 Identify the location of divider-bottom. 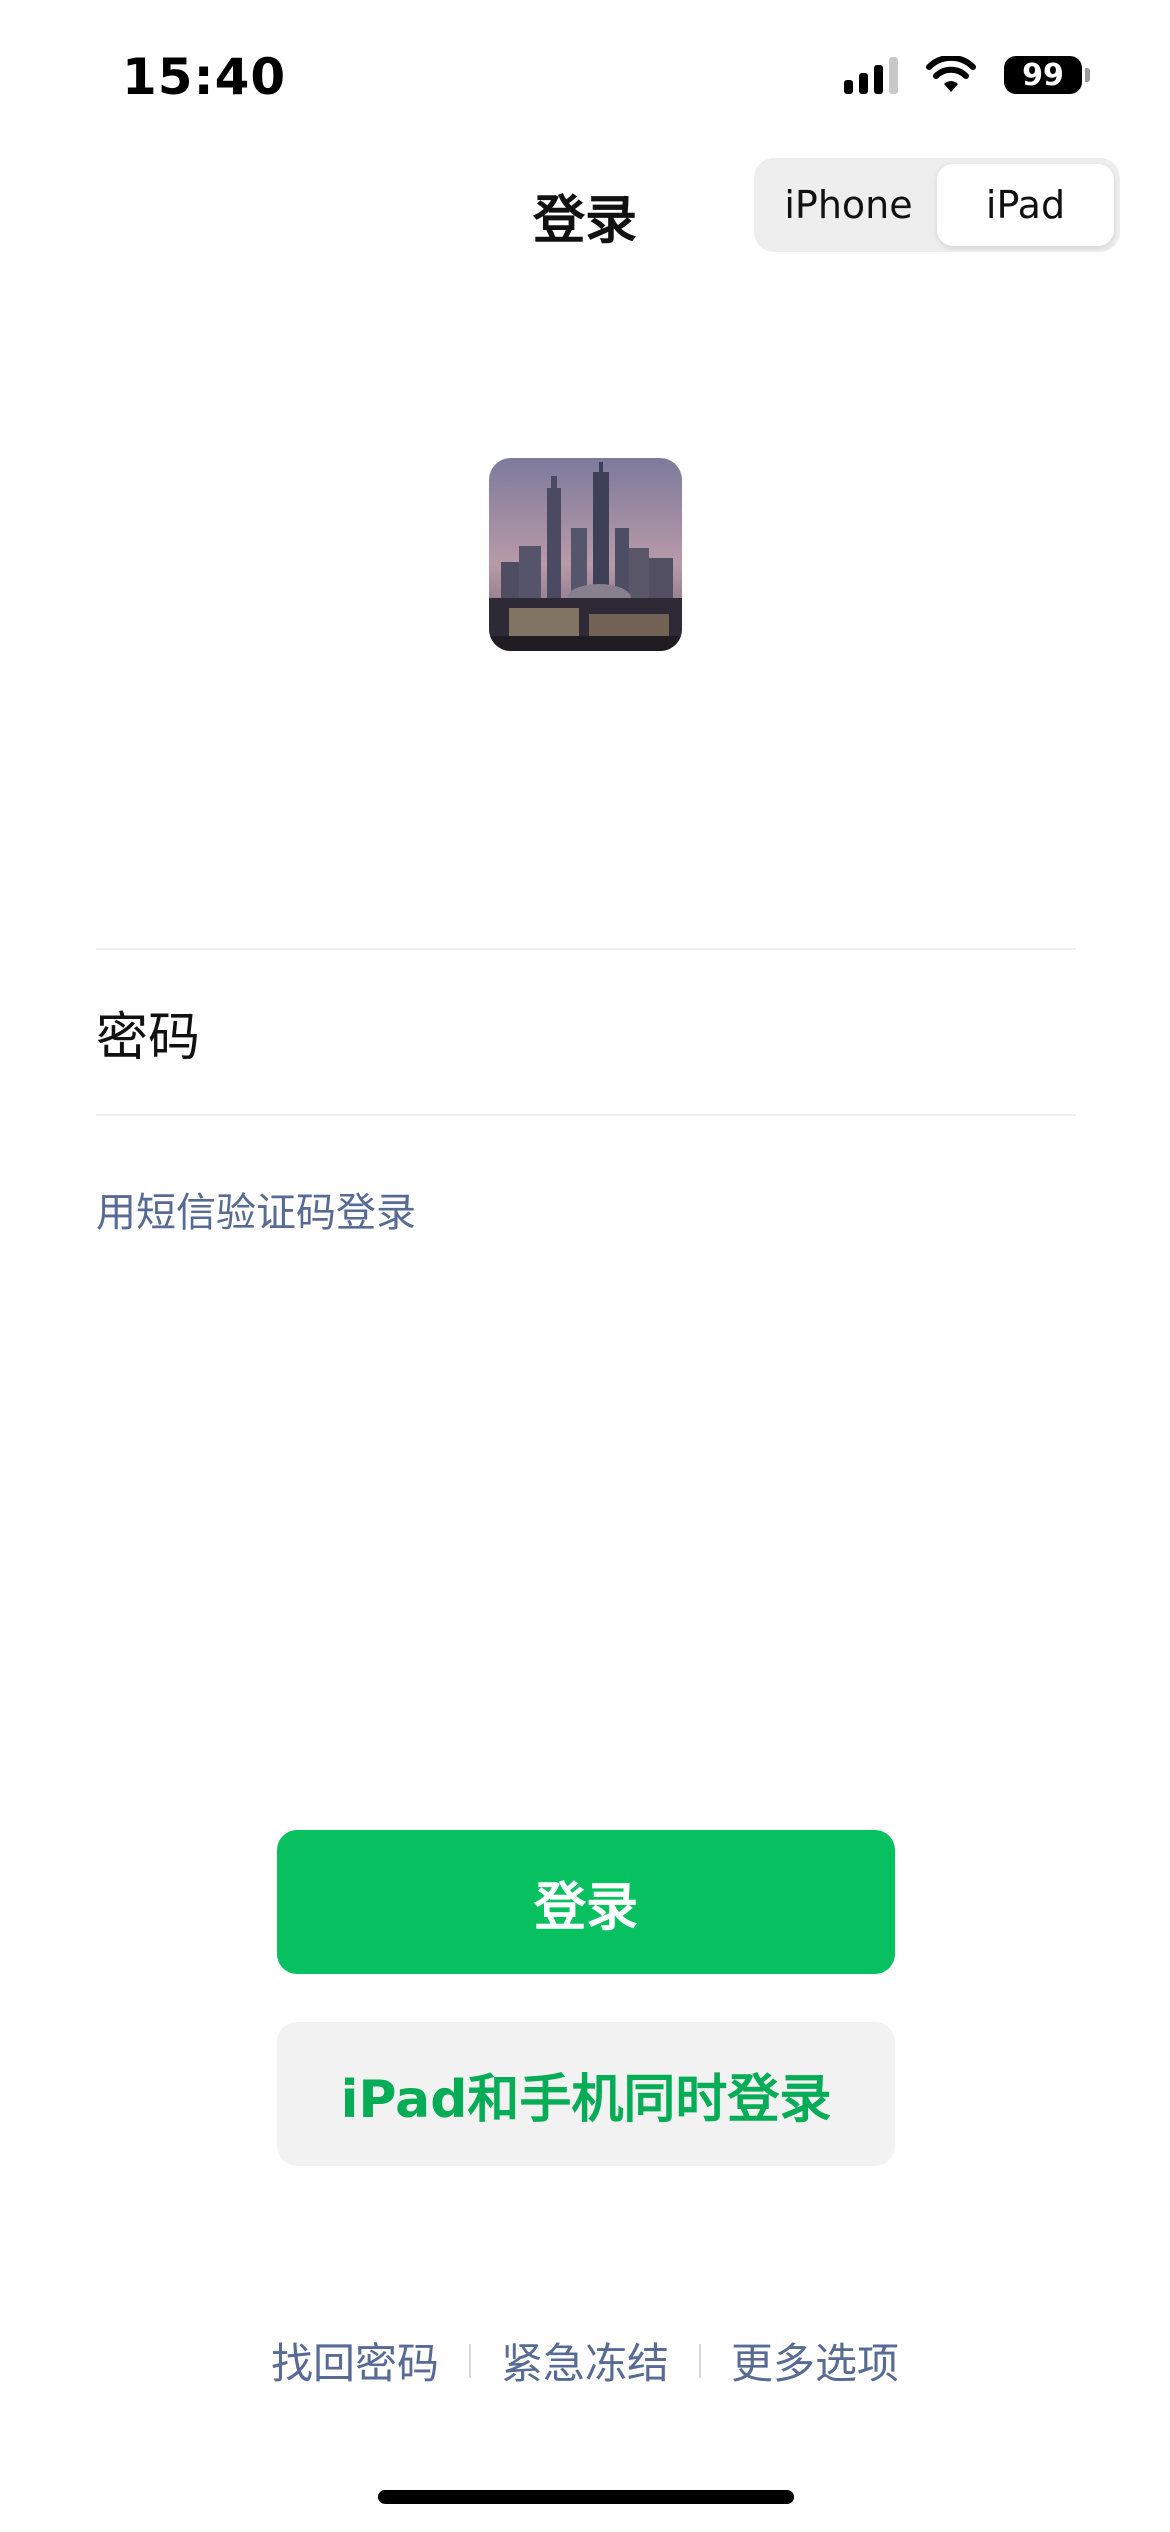
(586, 1115).